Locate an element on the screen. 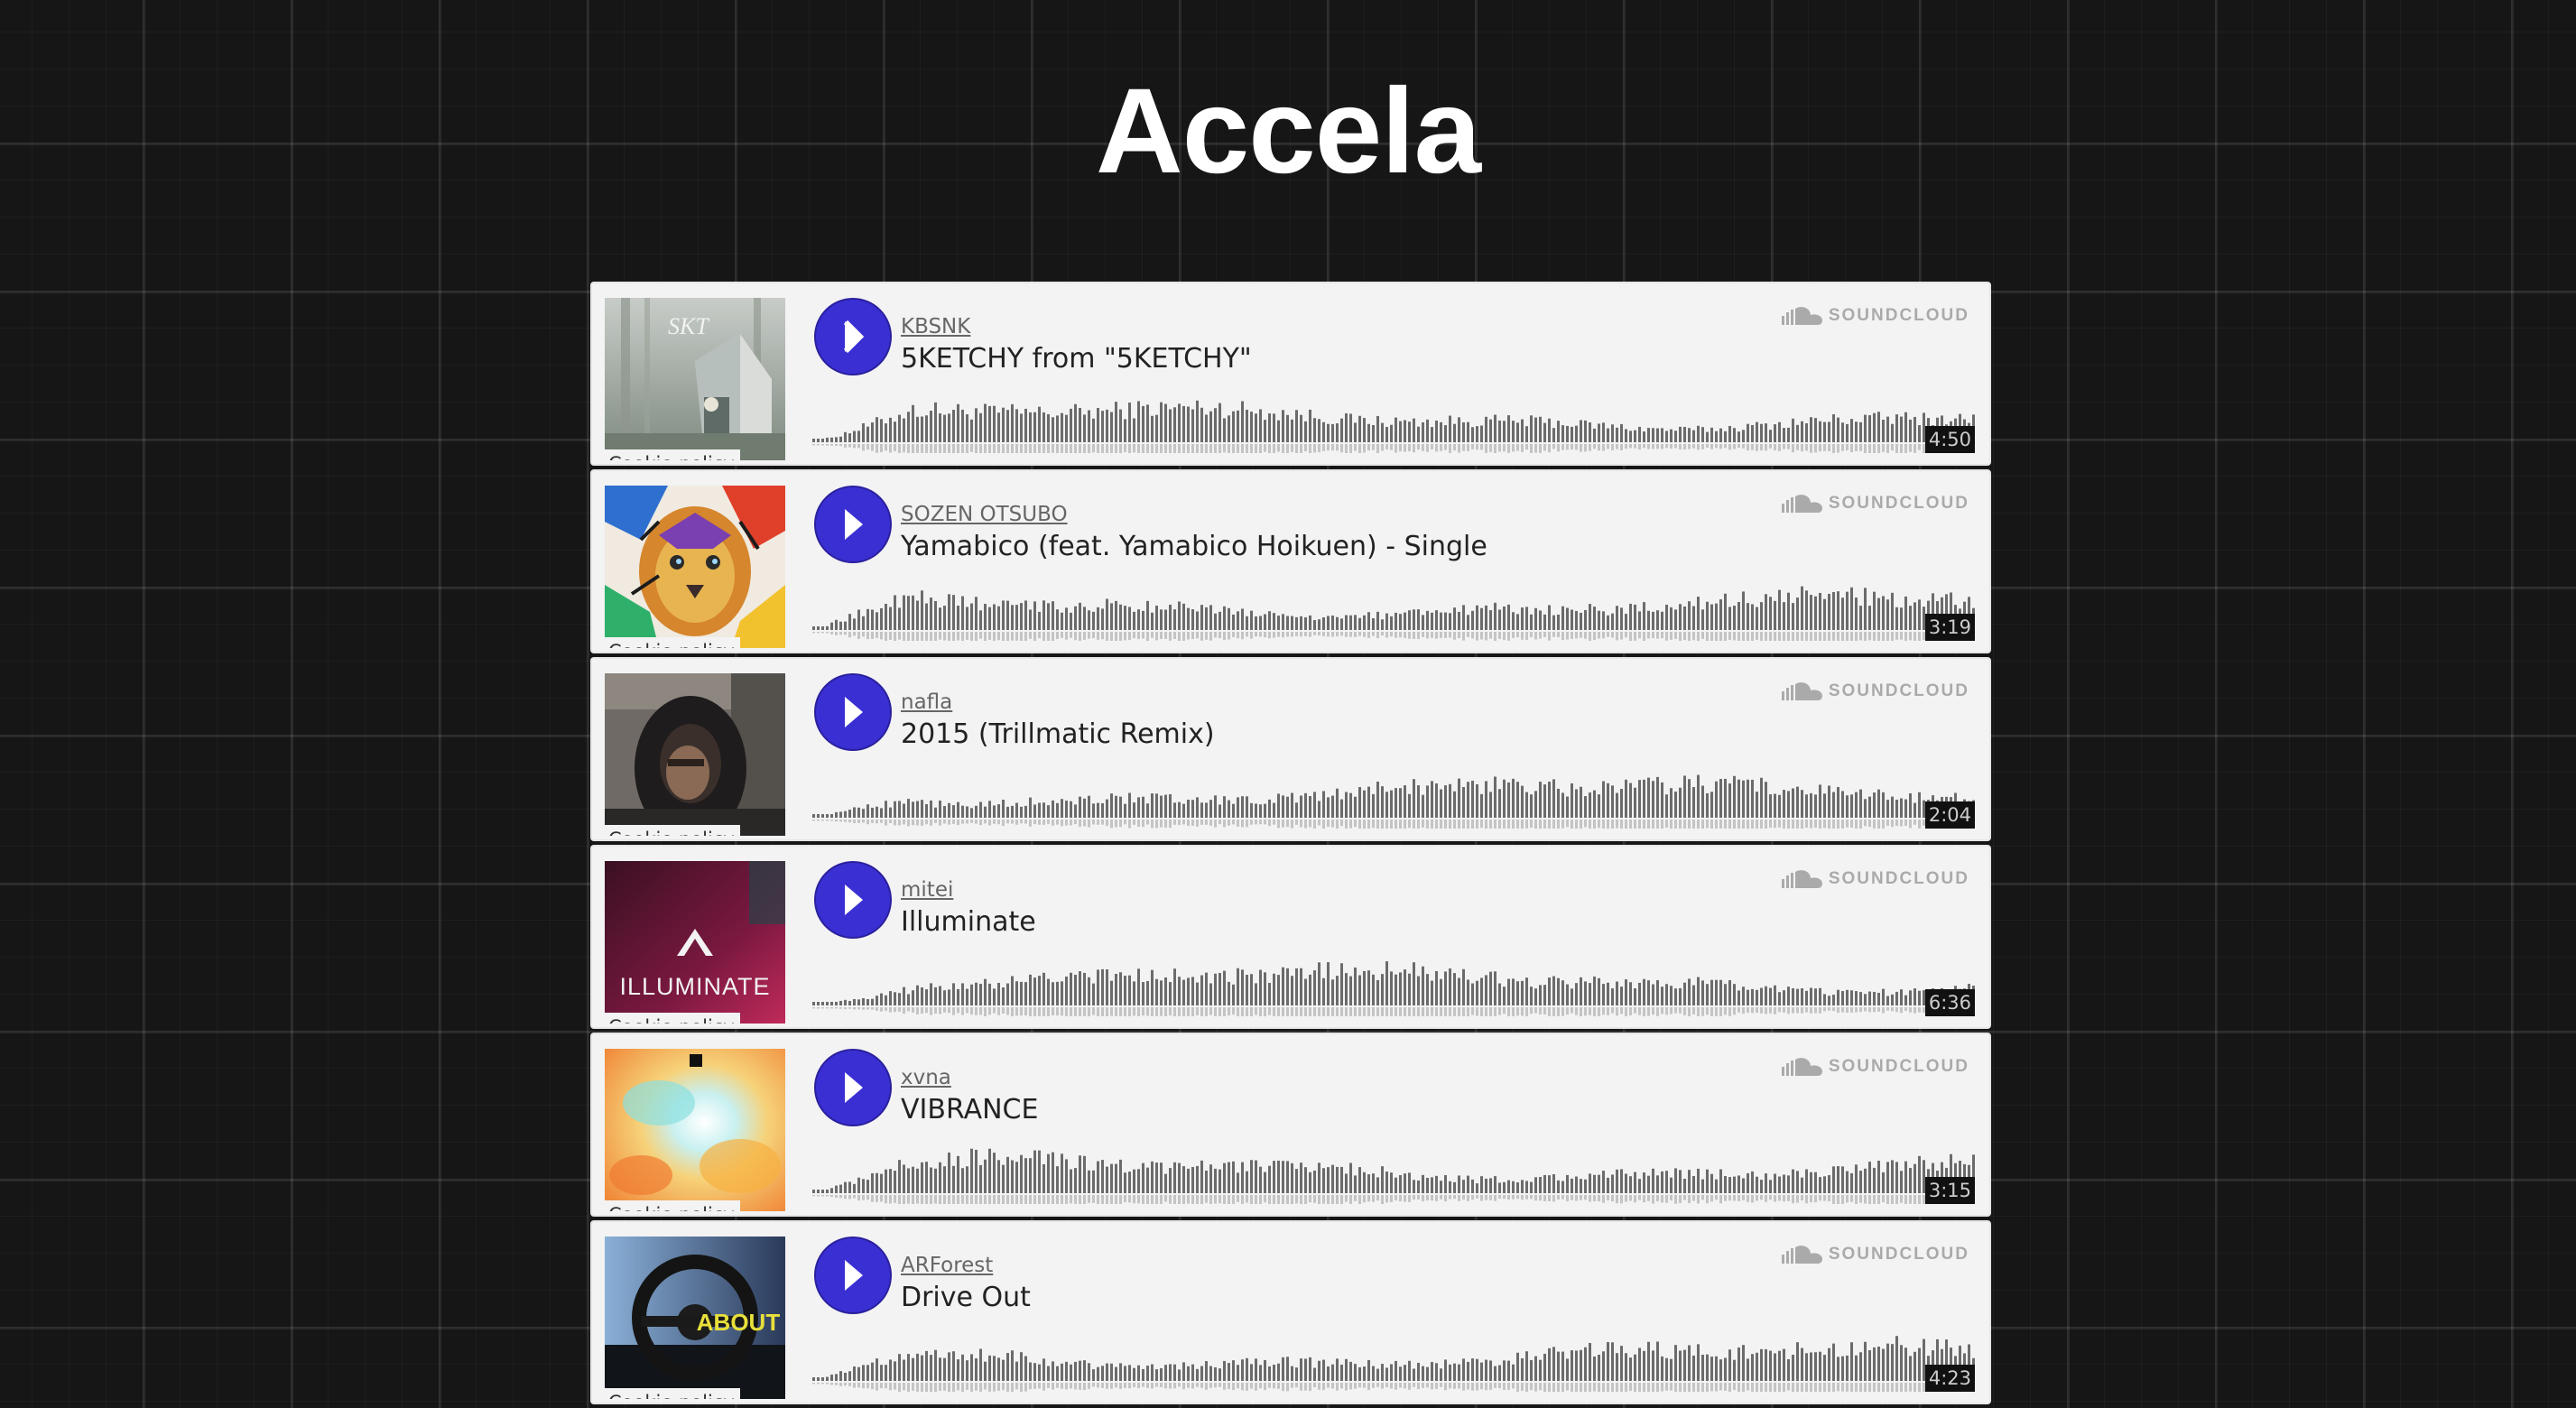  artist-link: mitei is located at coordinates (927, 890).